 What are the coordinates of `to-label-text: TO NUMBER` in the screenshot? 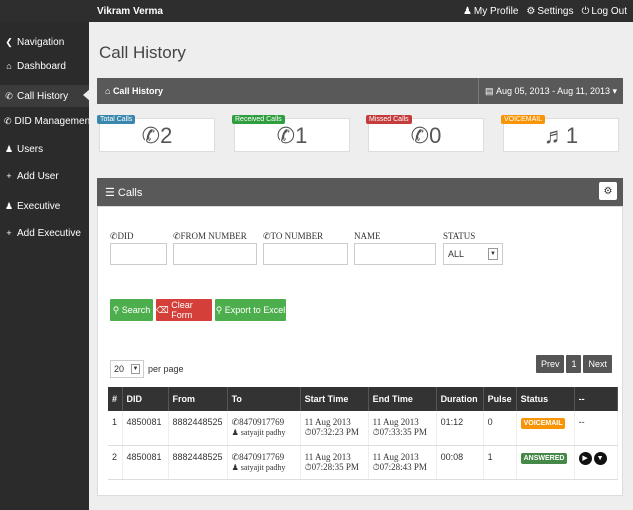 It's located at (297, 236).